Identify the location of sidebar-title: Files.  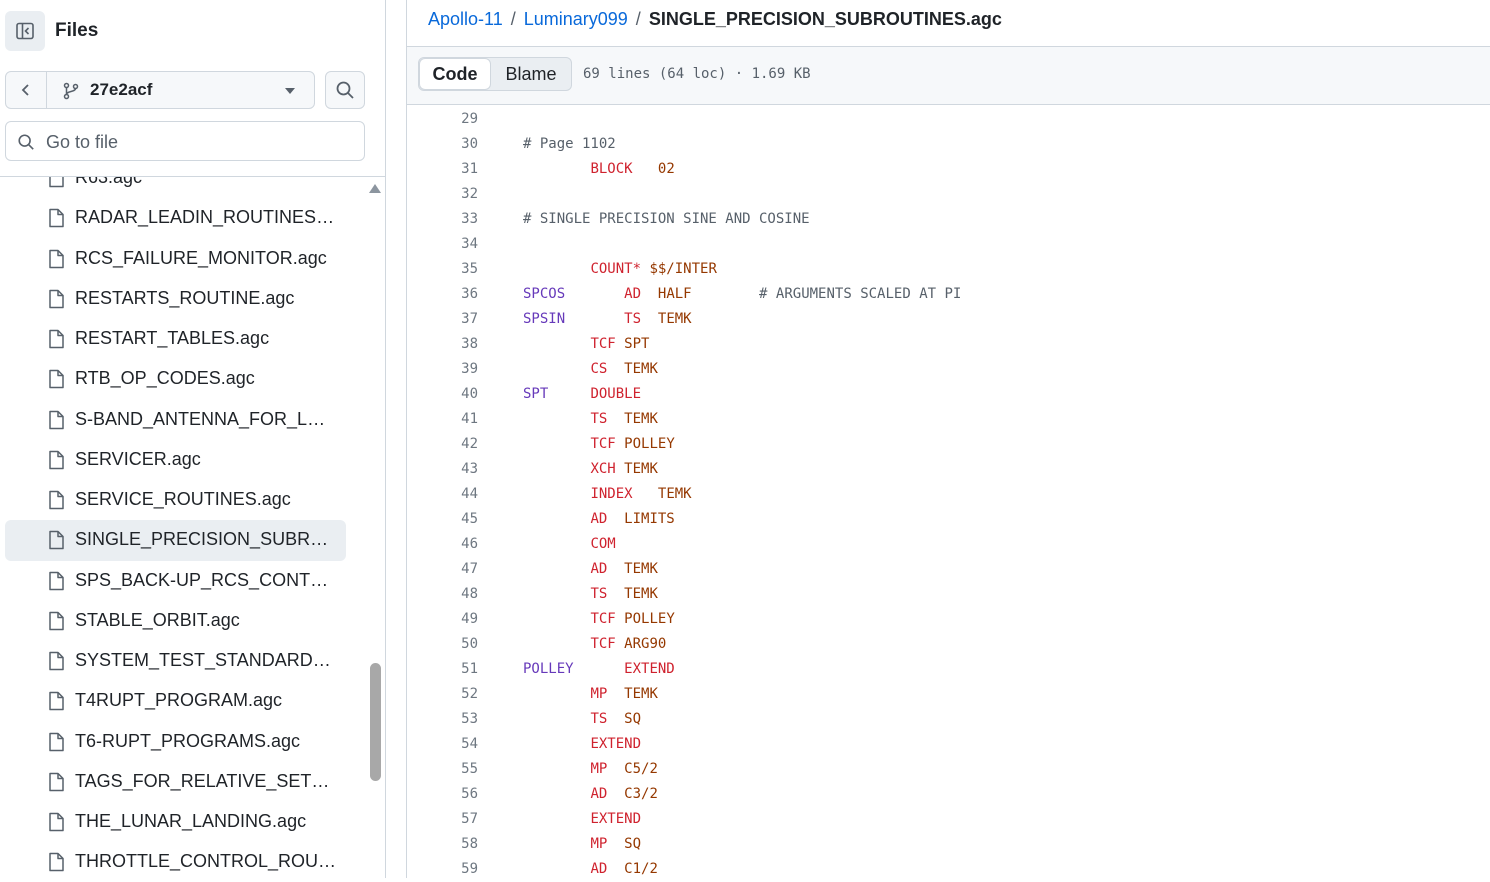
(77, 30).